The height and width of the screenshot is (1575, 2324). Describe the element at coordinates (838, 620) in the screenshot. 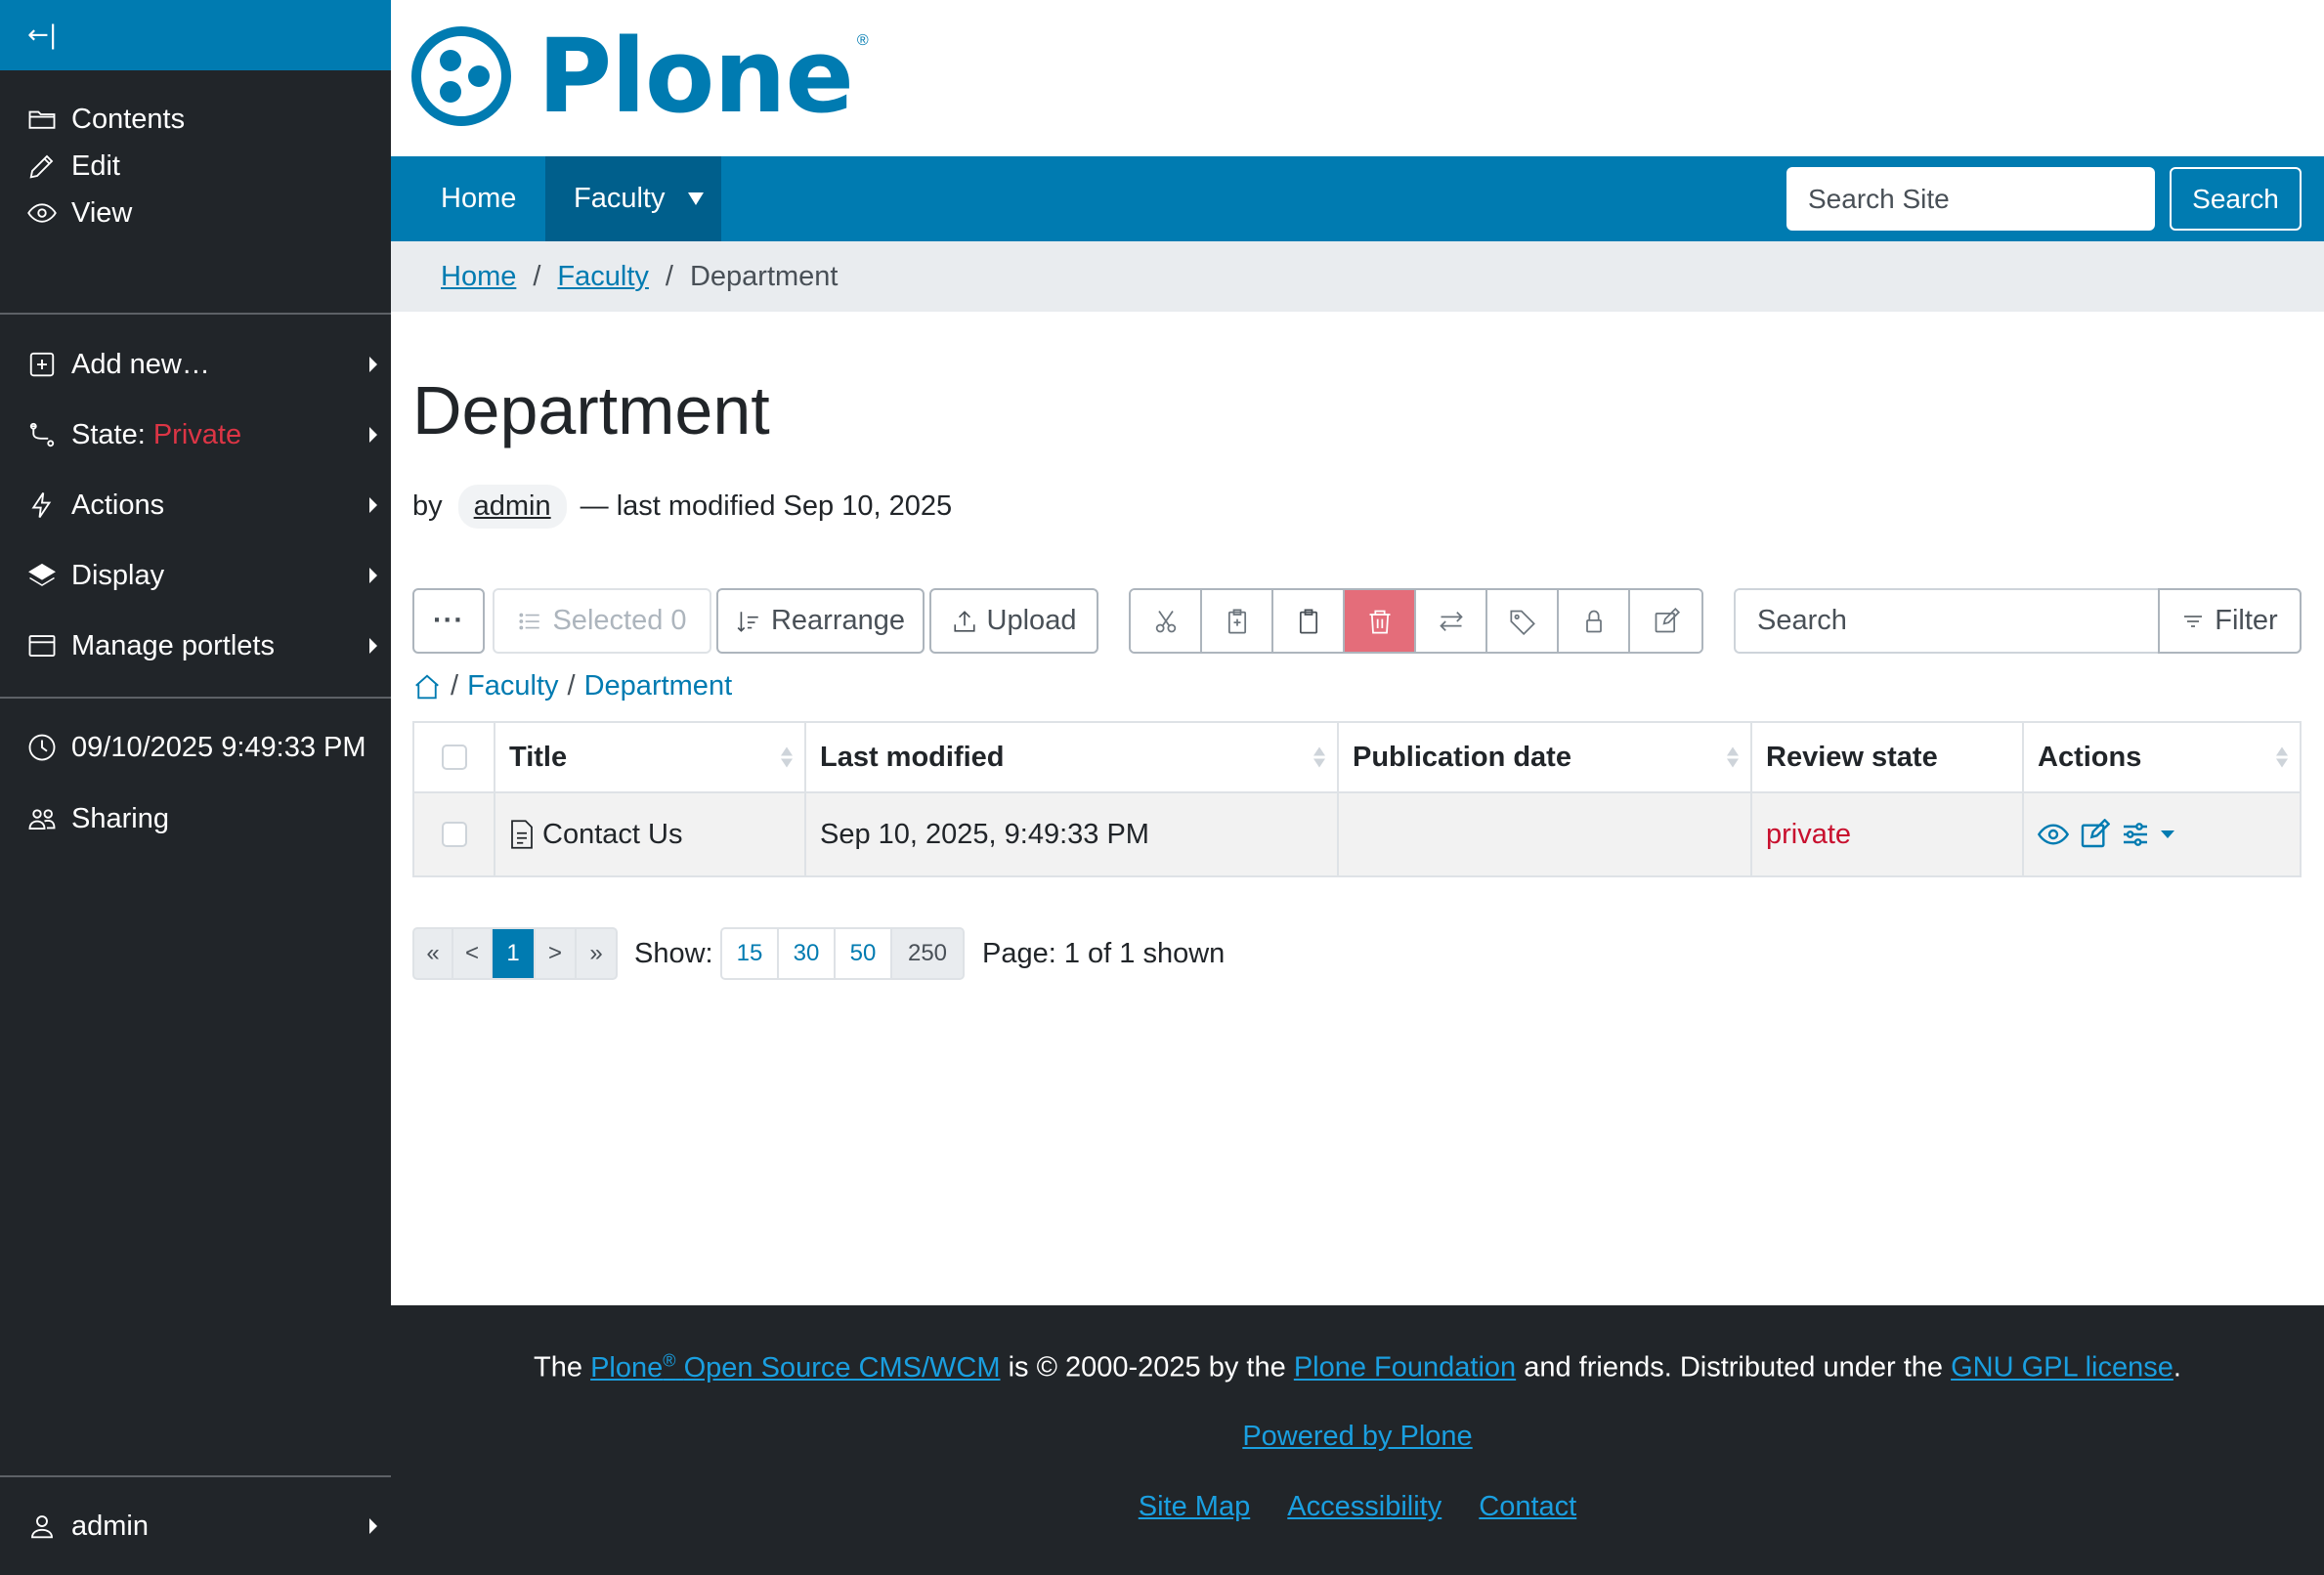

I see `rearrange-label: Rearrange` at that location.